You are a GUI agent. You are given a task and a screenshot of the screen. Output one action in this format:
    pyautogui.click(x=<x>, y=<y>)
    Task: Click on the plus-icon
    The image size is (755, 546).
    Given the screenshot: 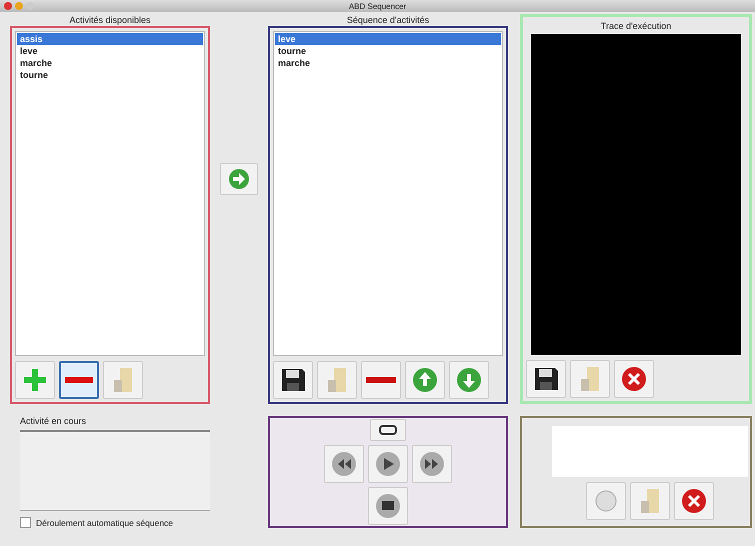 What is the action you would take?
    pyautogui.click(x=35, y=380)
    